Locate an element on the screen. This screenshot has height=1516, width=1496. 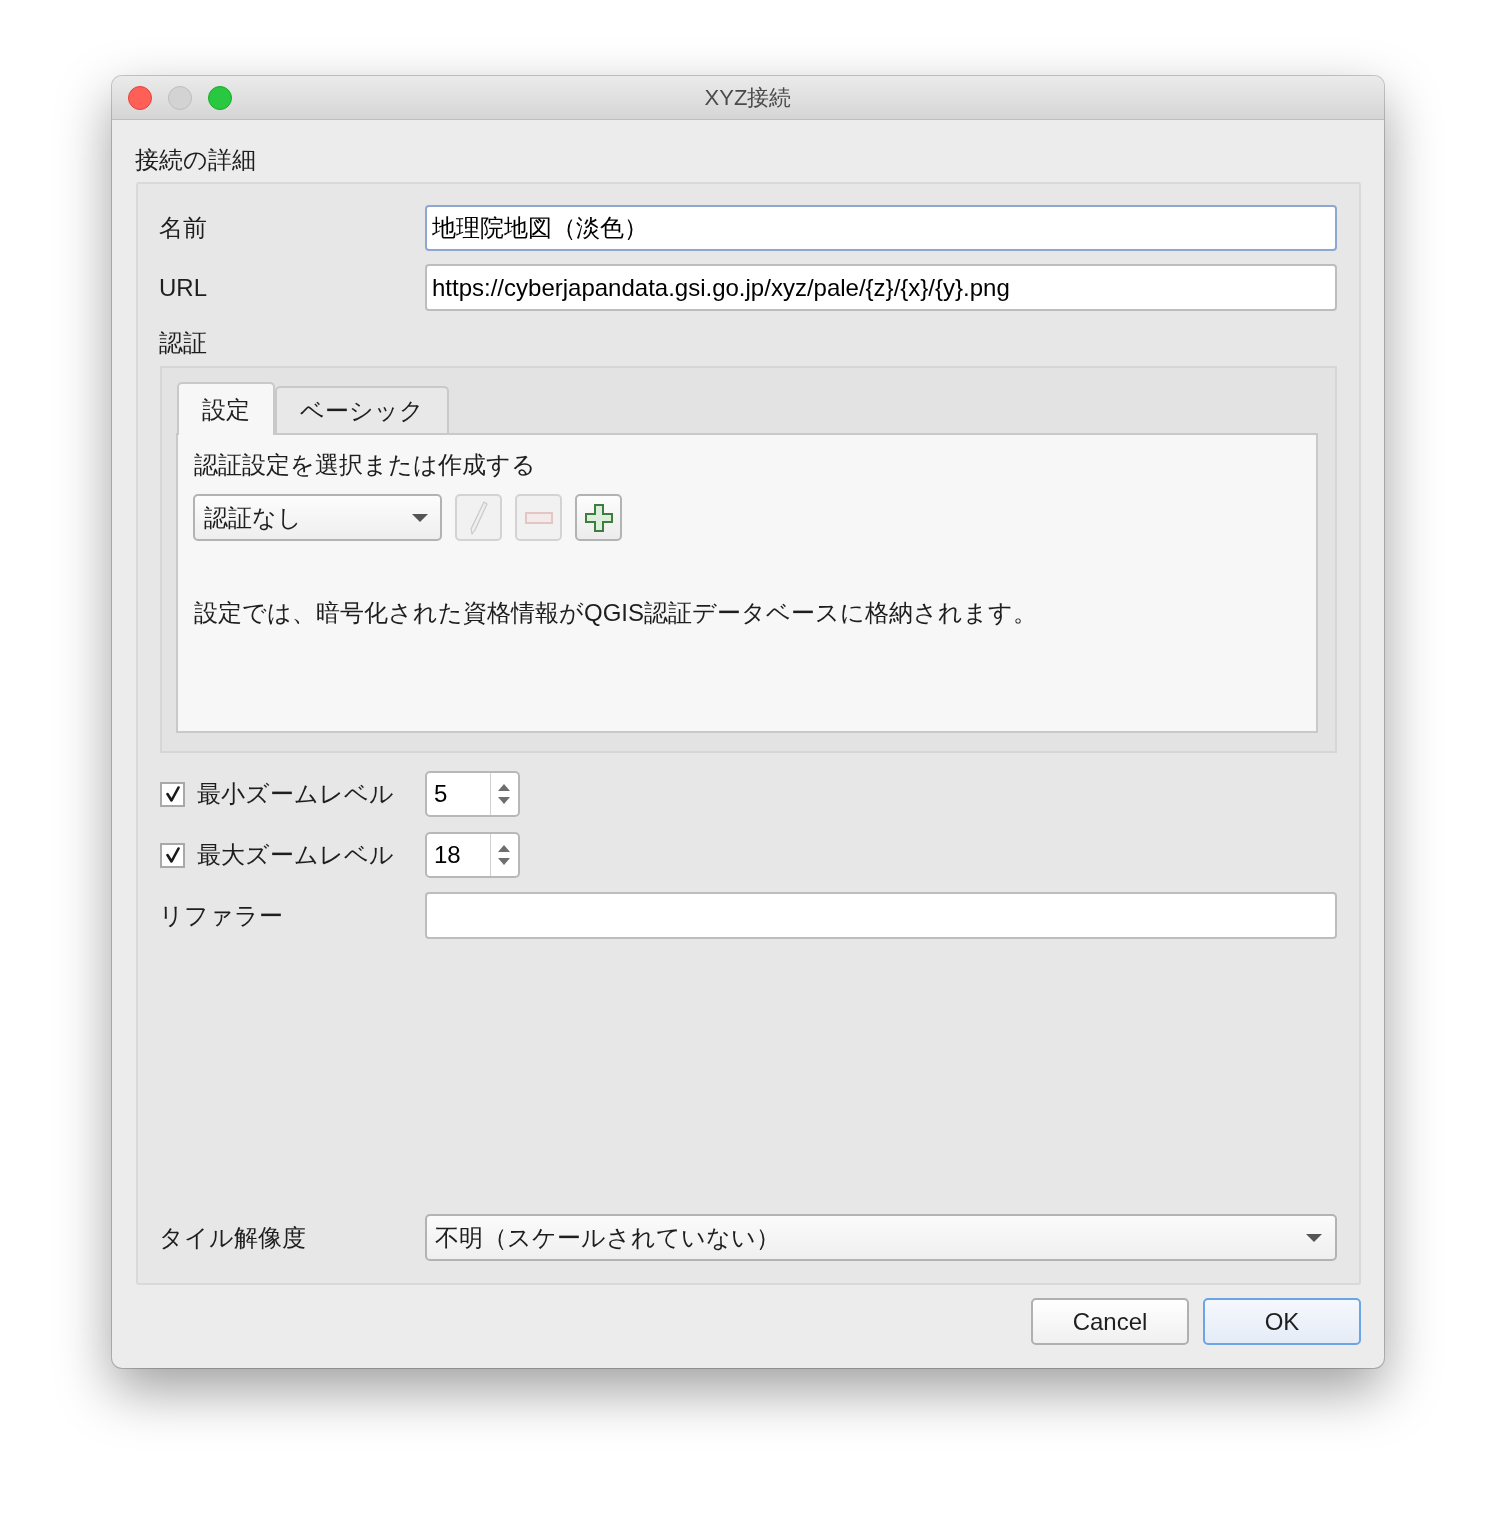
section-title: 接続の詳細 is located at coordinates (195, 160).